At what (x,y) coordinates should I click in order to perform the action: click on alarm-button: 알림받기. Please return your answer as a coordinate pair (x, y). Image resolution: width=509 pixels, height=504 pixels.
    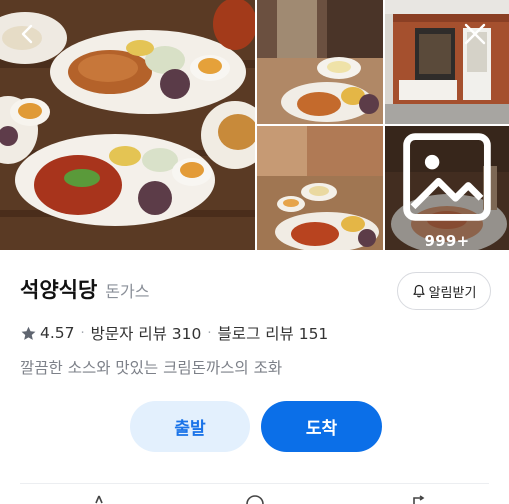
    Looking at the image, I should click on (444, 291).